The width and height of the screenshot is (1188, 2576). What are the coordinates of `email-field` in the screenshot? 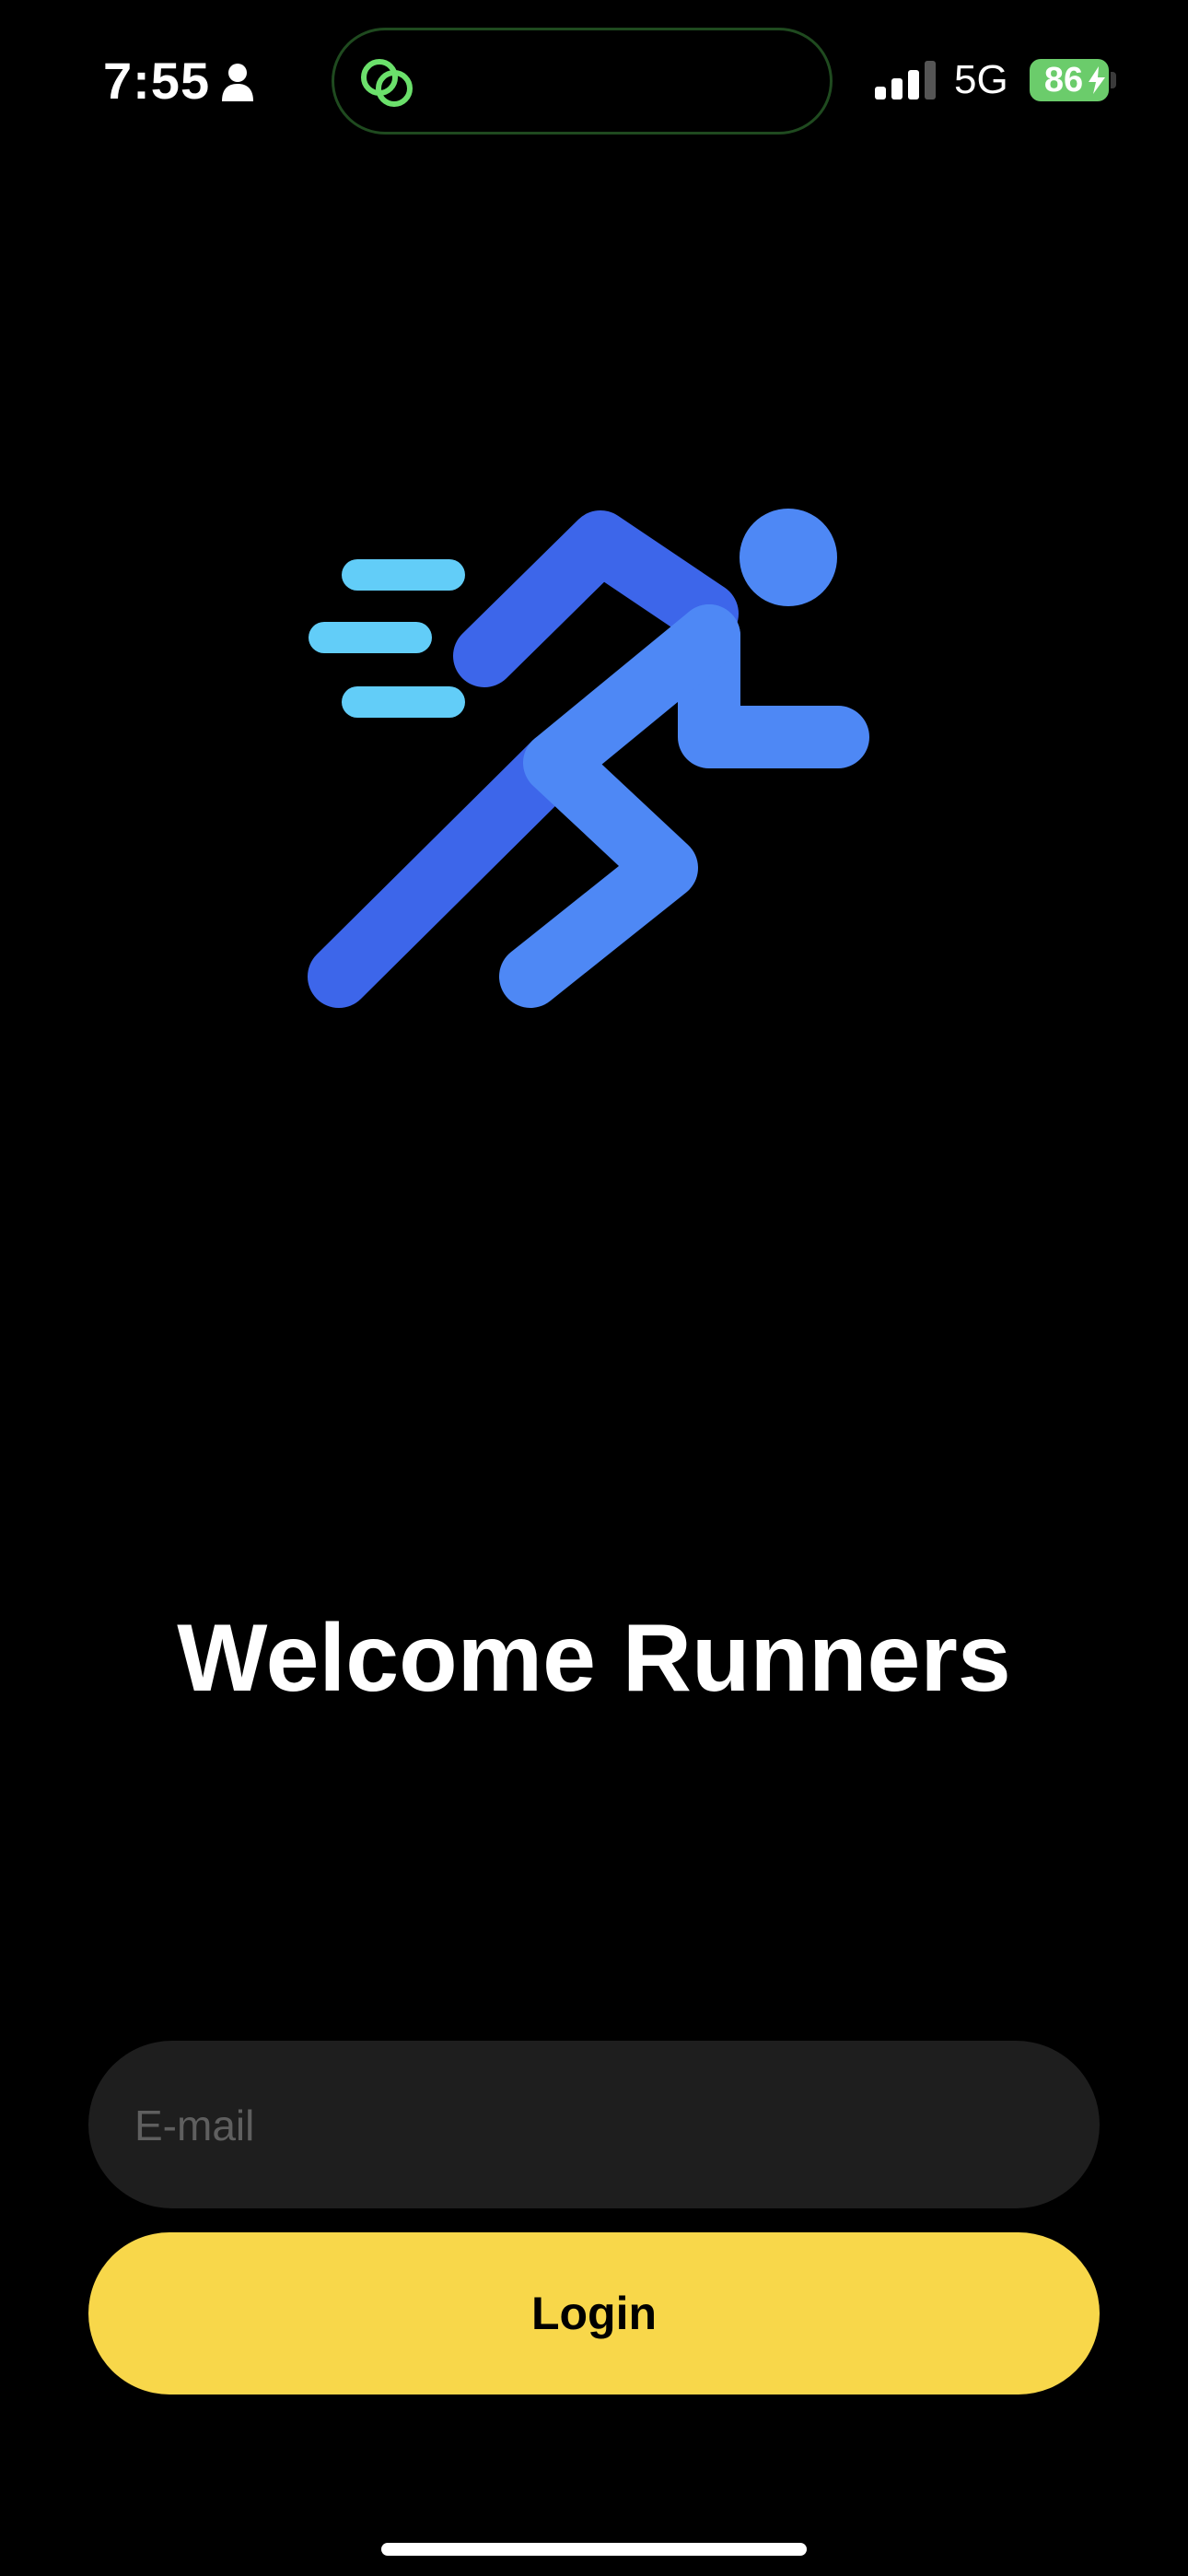 It's located at (594, 2125).